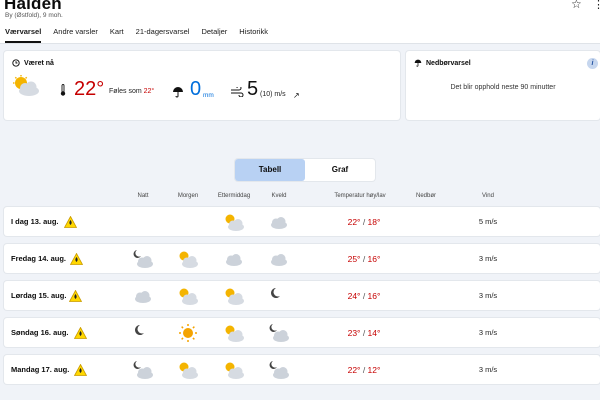  I want to click on graph-view-button: Graf, so click(340, 170).